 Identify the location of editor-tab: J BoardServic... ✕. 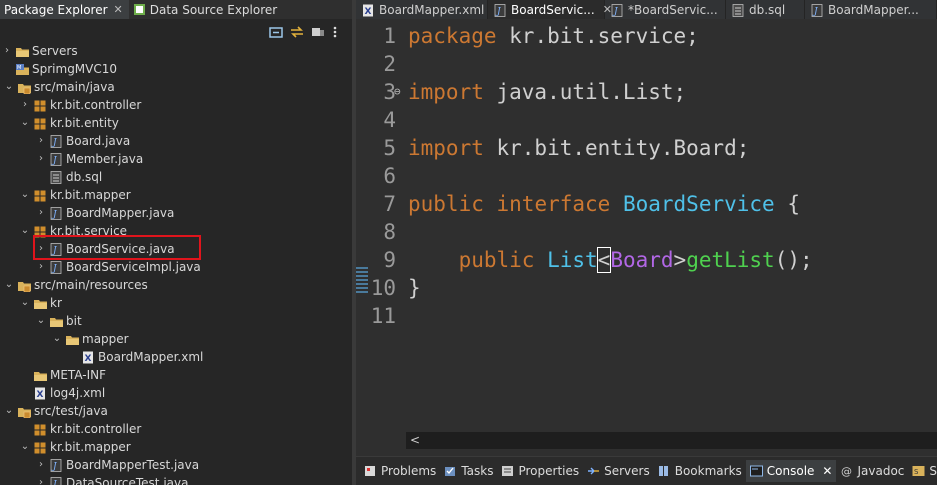
(550, 9).